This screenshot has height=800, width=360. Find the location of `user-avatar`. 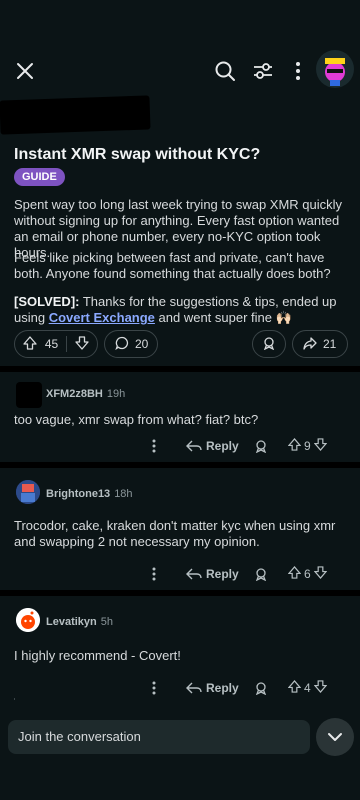

user-avatar is located at coordinates (335, 69).